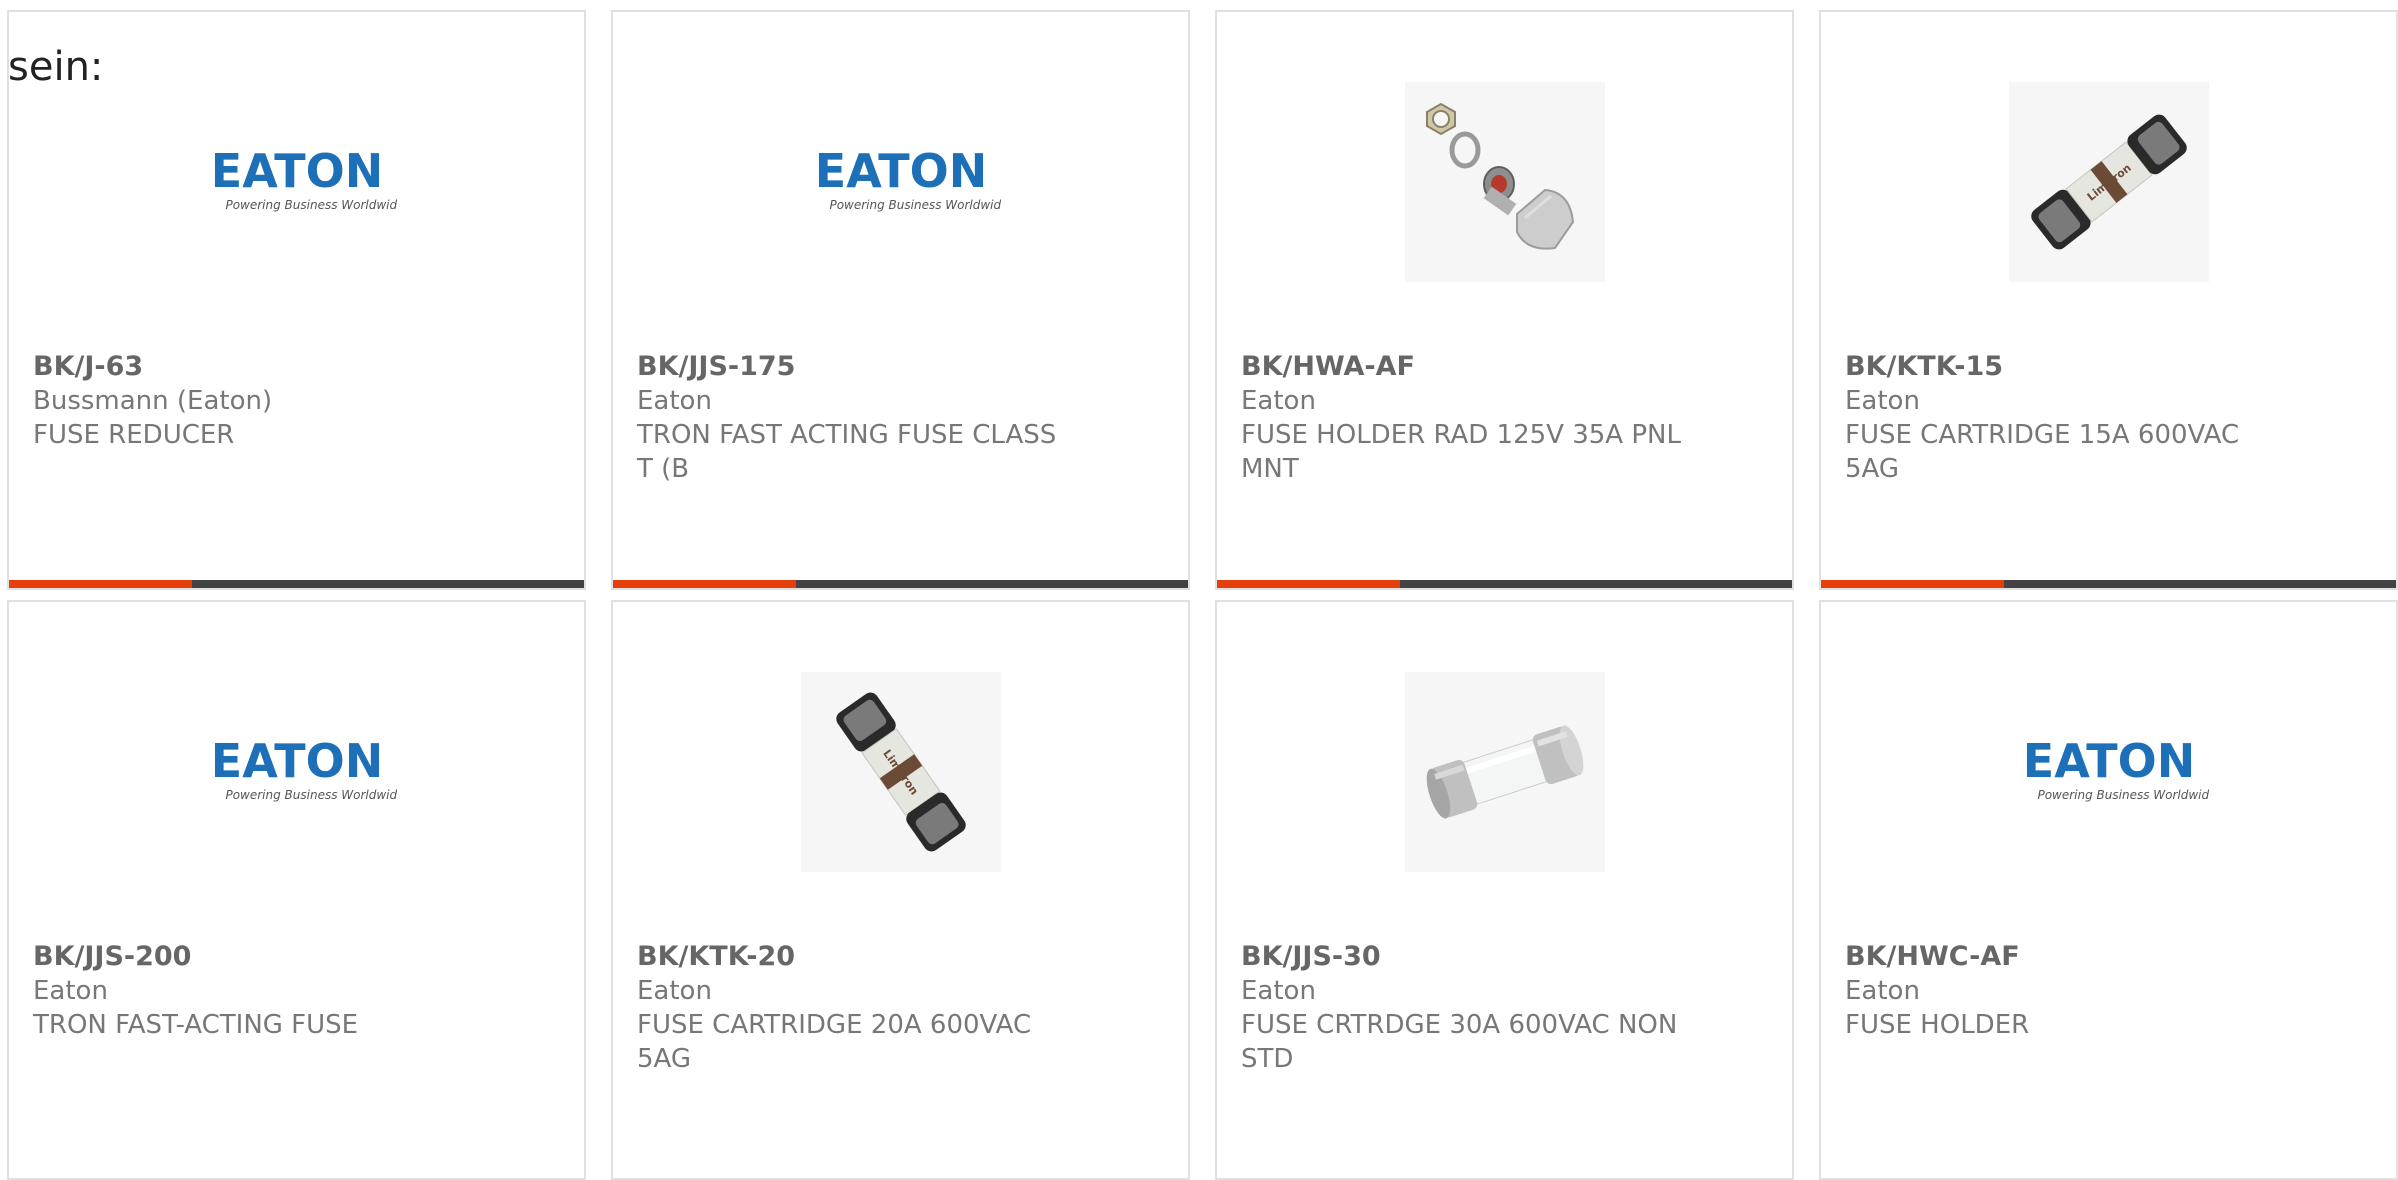  I want to click on product-info: BK/J-63 Bussmann (Eaton) FUSE REDUCER, so click(296, 401).